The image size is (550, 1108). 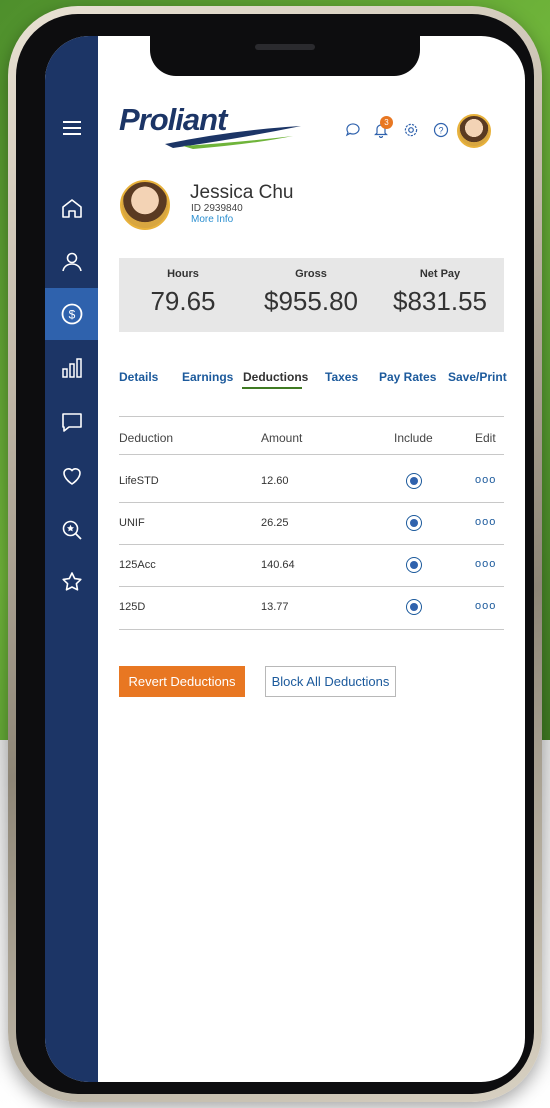 I want to click on revert-deductions-button: Revert Deductions, so click(x=182, y=681).